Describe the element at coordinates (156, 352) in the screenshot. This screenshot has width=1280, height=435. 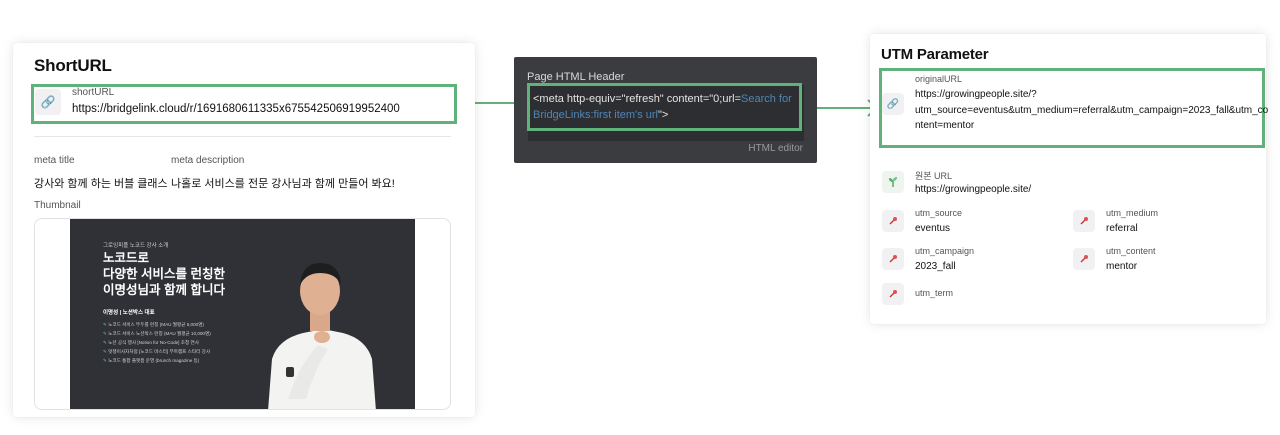
I see `thumbnail-bullet: 멋쟁이사자처럼 [노코드 마스터] 부트캠프 스타터 강사` at that location.